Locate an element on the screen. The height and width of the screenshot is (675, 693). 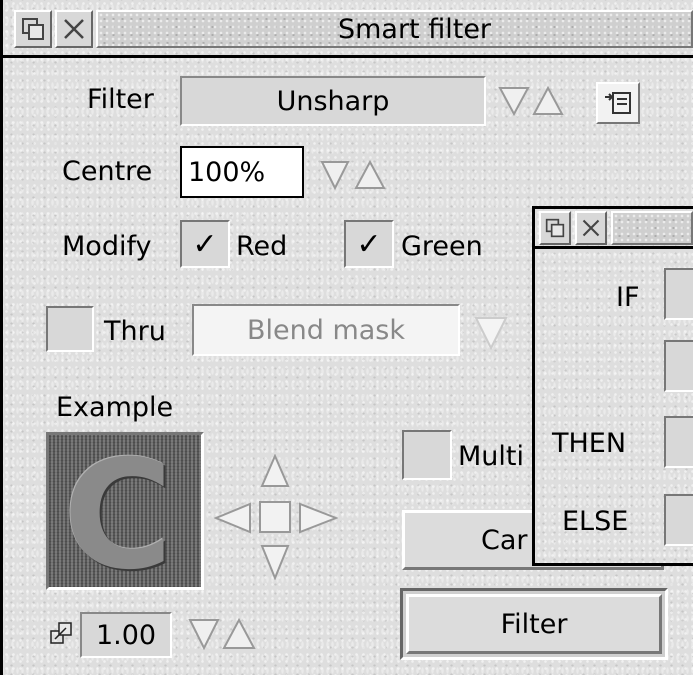
green-checkbox: ✓ is located at coordinates (369, 244).